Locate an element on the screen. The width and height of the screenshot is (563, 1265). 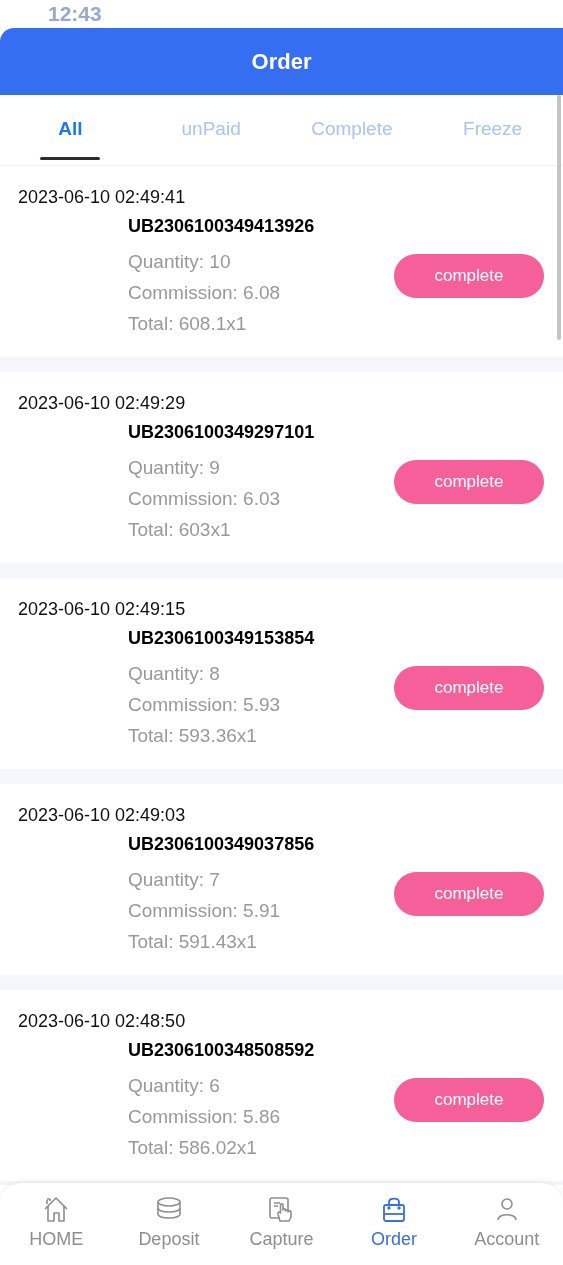
quantity-text: Quantity: 7 is located at coordinates (174, 880).